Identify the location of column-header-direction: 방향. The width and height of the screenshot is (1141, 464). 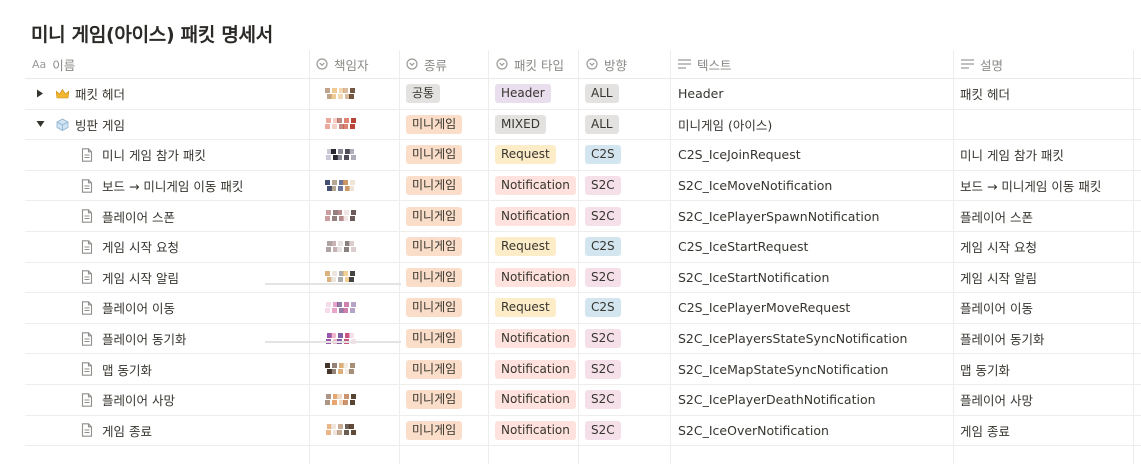
(606, 64).